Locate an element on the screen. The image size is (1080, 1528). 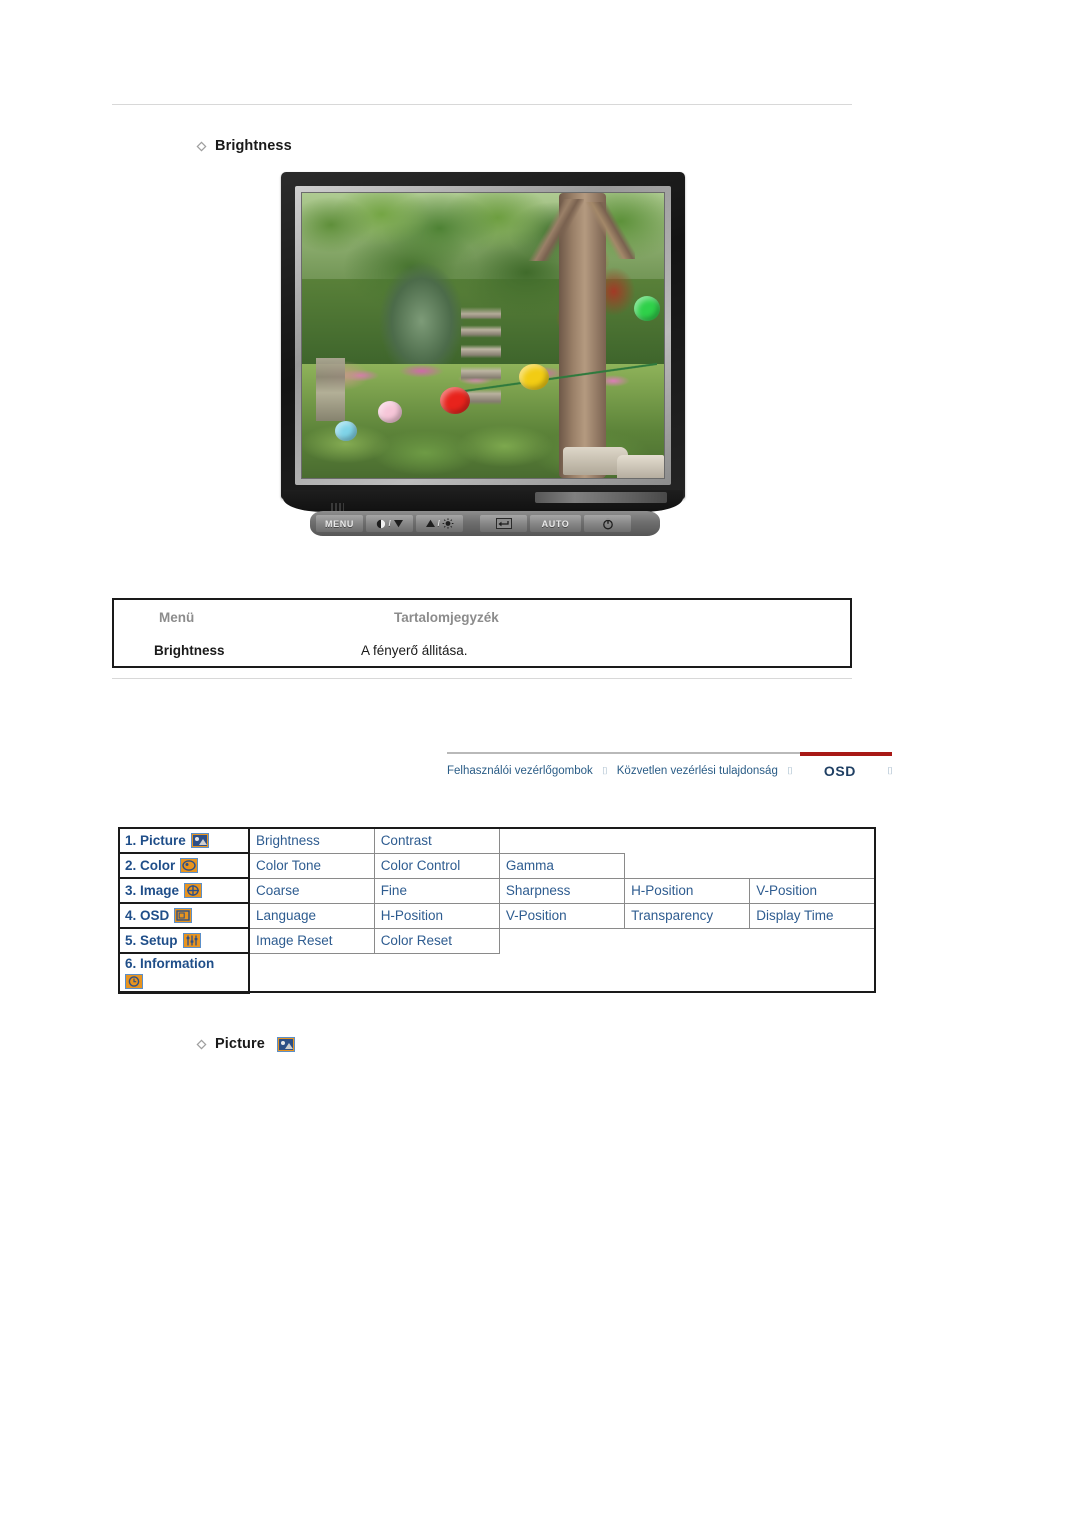
monitor-label-strip is located at coordinates (601, 497).